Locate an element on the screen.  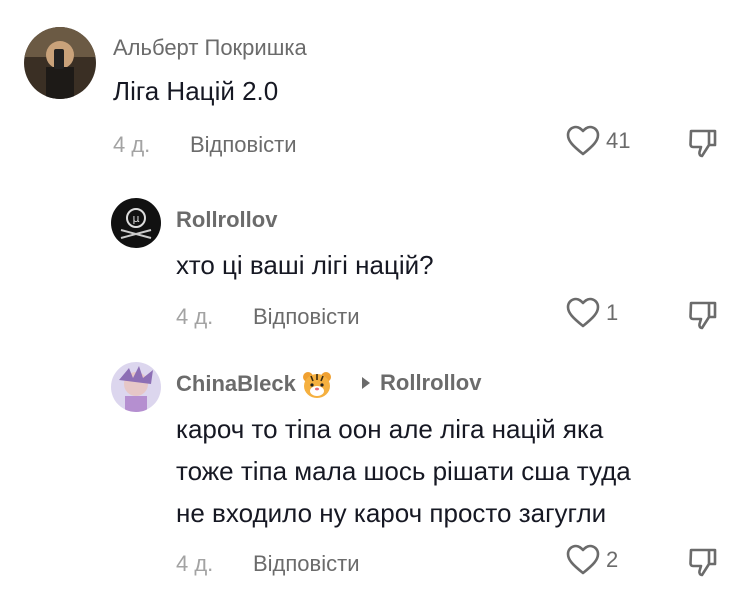
like-button: 2 is located at coordinates (592, 560).